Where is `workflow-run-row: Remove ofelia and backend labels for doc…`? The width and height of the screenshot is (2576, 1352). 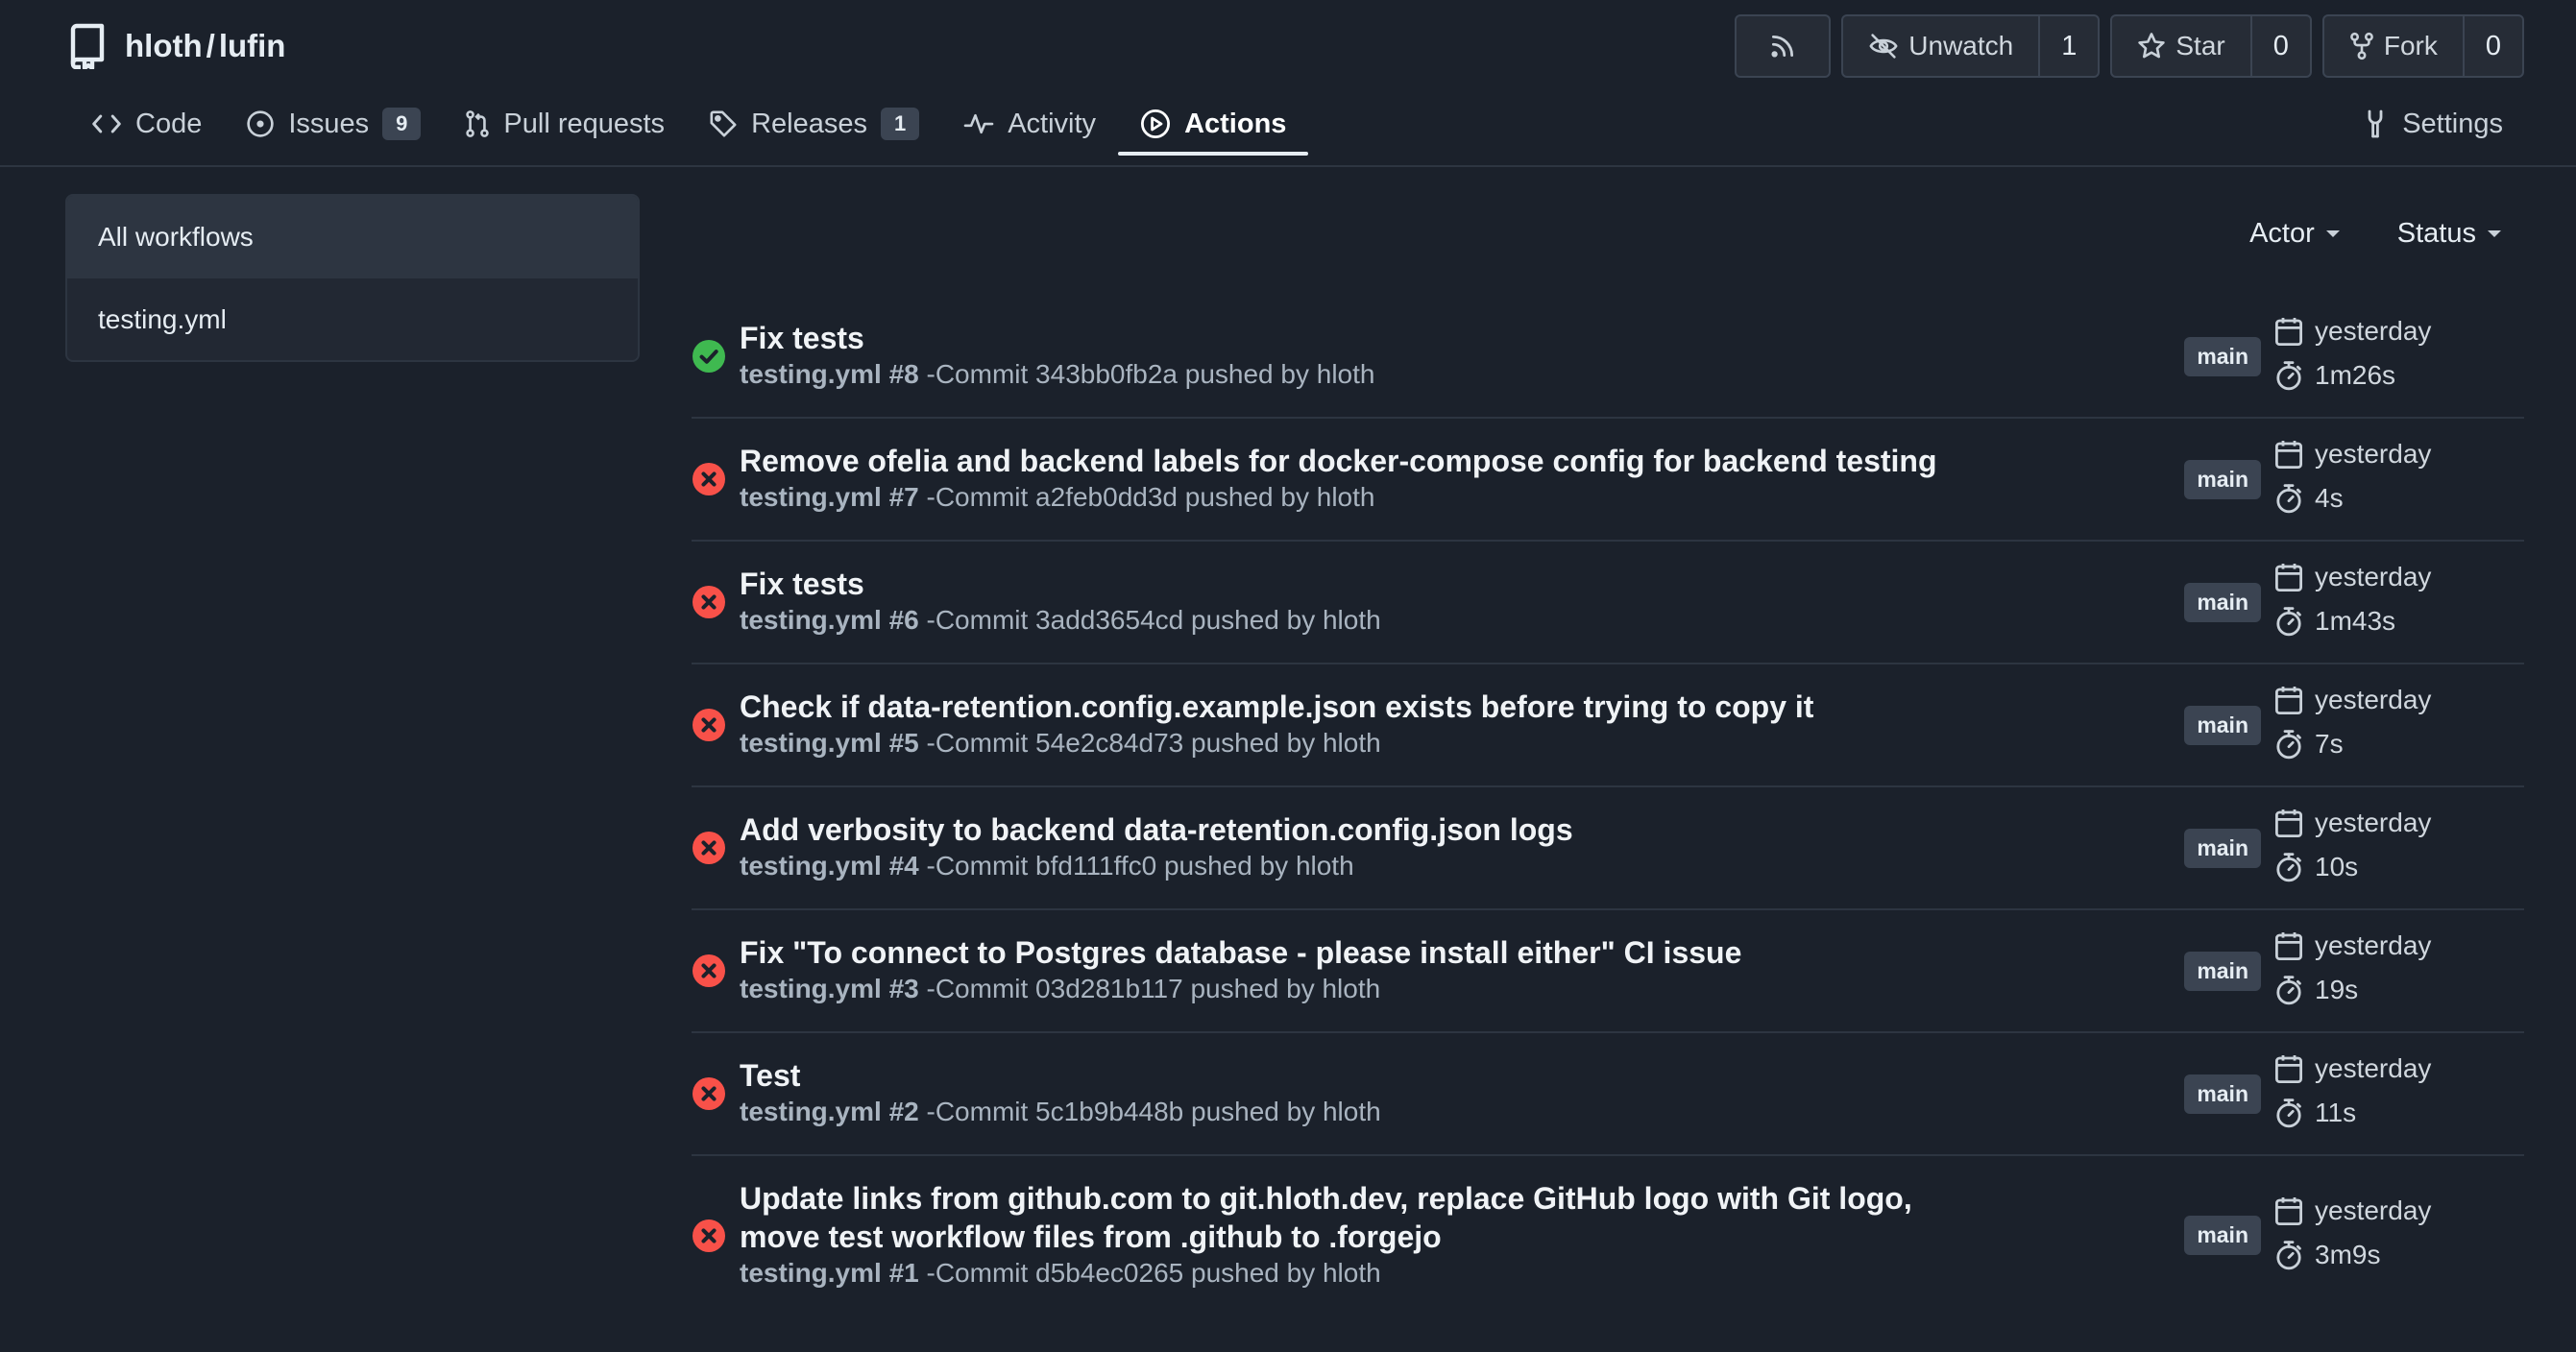 workflow-run-row: Remove ofelia and backend labels for doc… is located at coordinates (1608, 480).